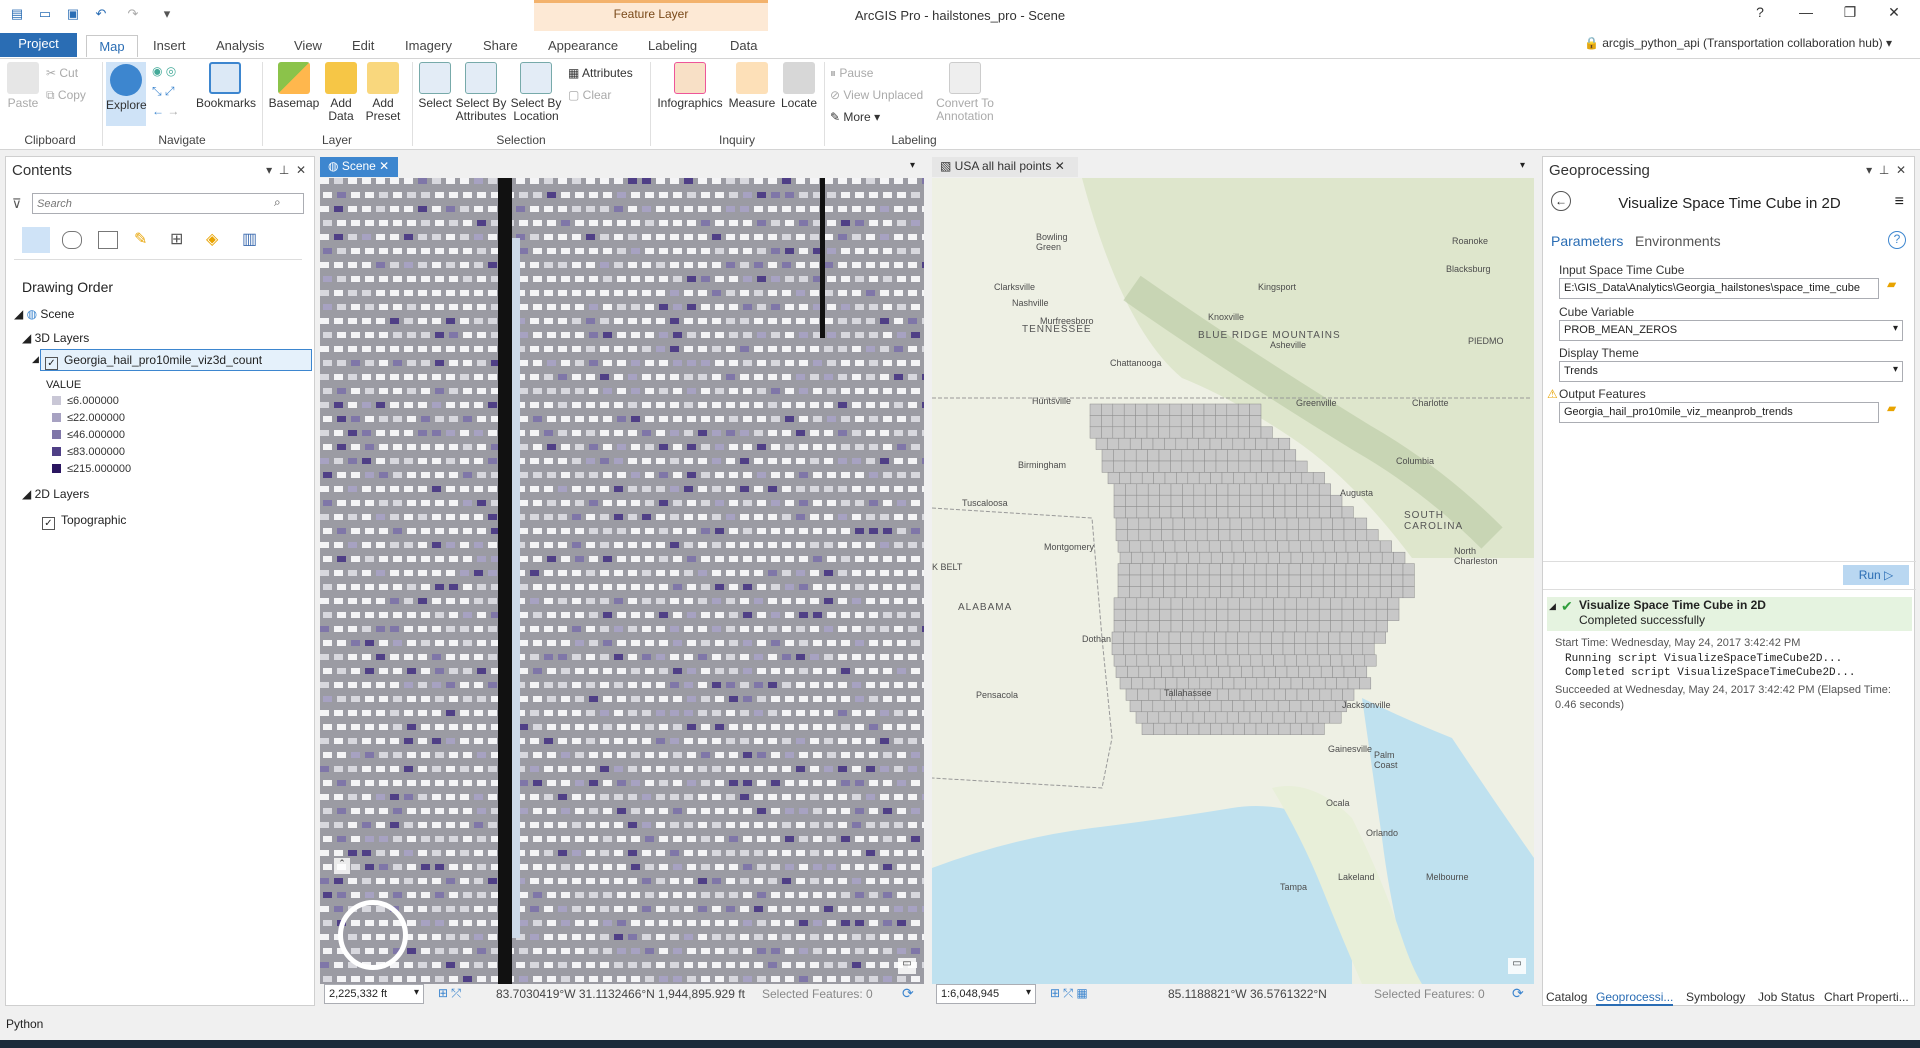  I want to click on tab-insert: Insert, so click(169, 46).